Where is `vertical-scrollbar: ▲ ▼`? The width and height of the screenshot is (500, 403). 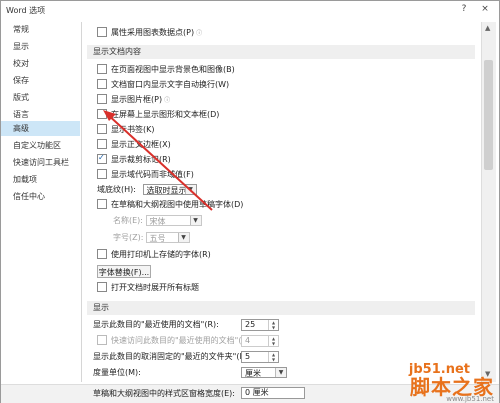 vertical-scrollbar: ▲ ▼ is located at coordinates (488, 202).